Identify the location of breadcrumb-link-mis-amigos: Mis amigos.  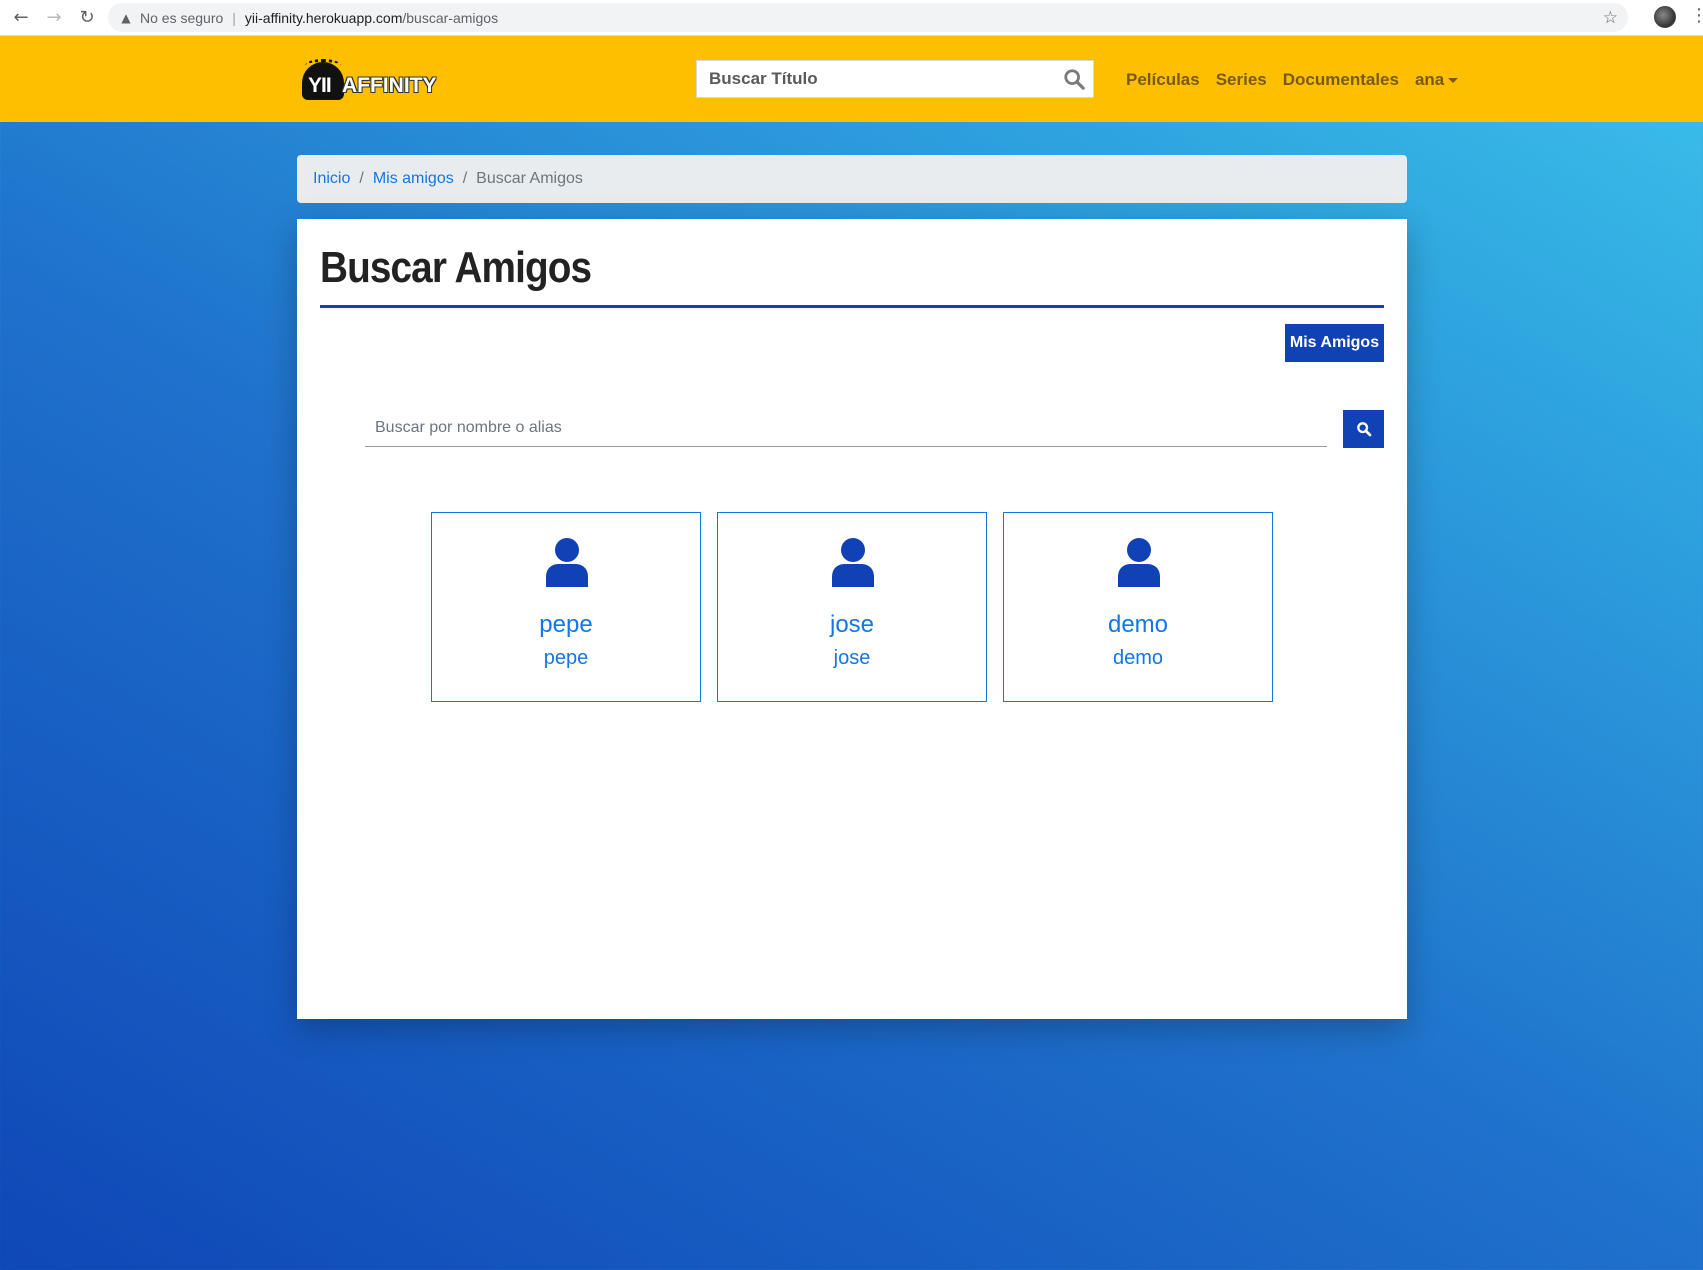
(413, 179).